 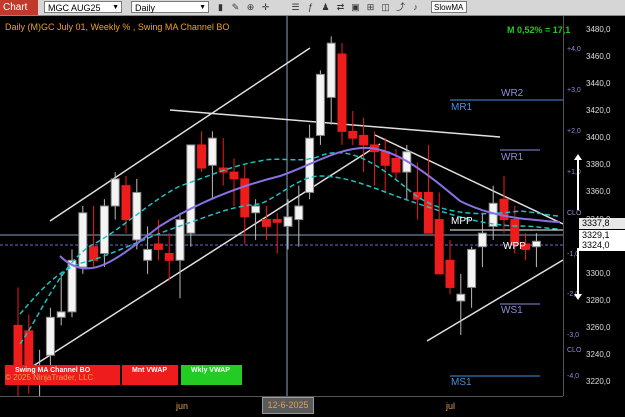 What do you see at coordinates (598, 83) in the screenshot?
I see `price-tick: 3440,0` at bounding box center [598, 83].